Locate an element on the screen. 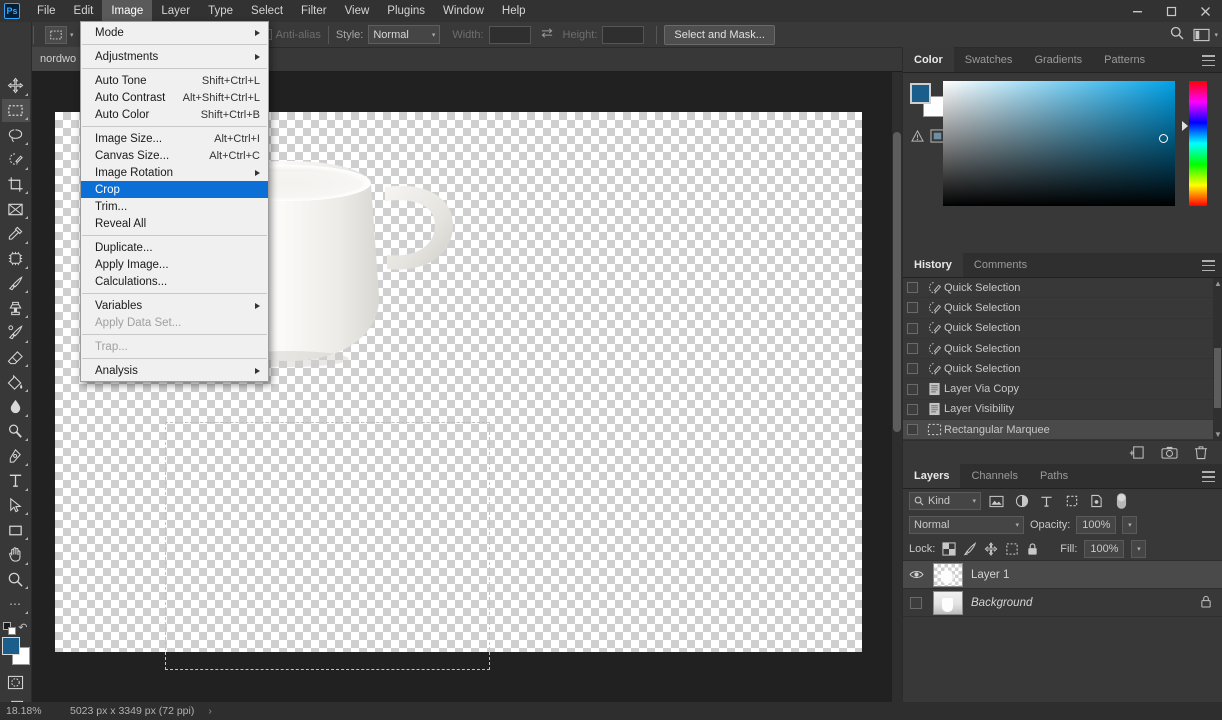 The image size is (1222, 720). height-input is located at coordinates (623, 34).